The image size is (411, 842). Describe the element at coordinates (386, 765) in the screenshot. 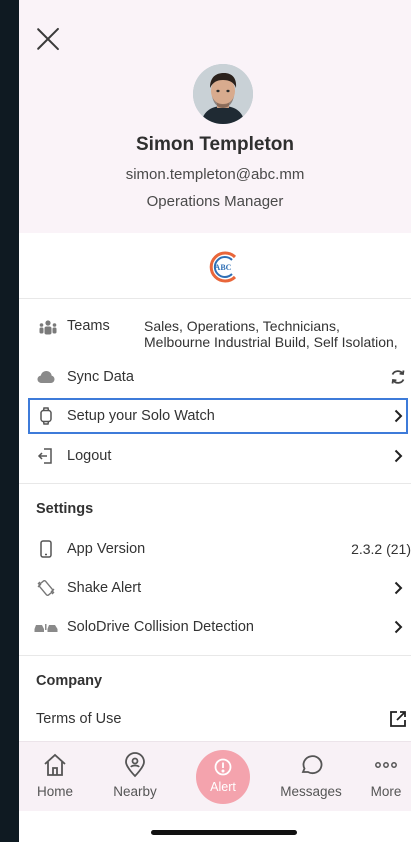

I see `more-dots-icon` at that location.